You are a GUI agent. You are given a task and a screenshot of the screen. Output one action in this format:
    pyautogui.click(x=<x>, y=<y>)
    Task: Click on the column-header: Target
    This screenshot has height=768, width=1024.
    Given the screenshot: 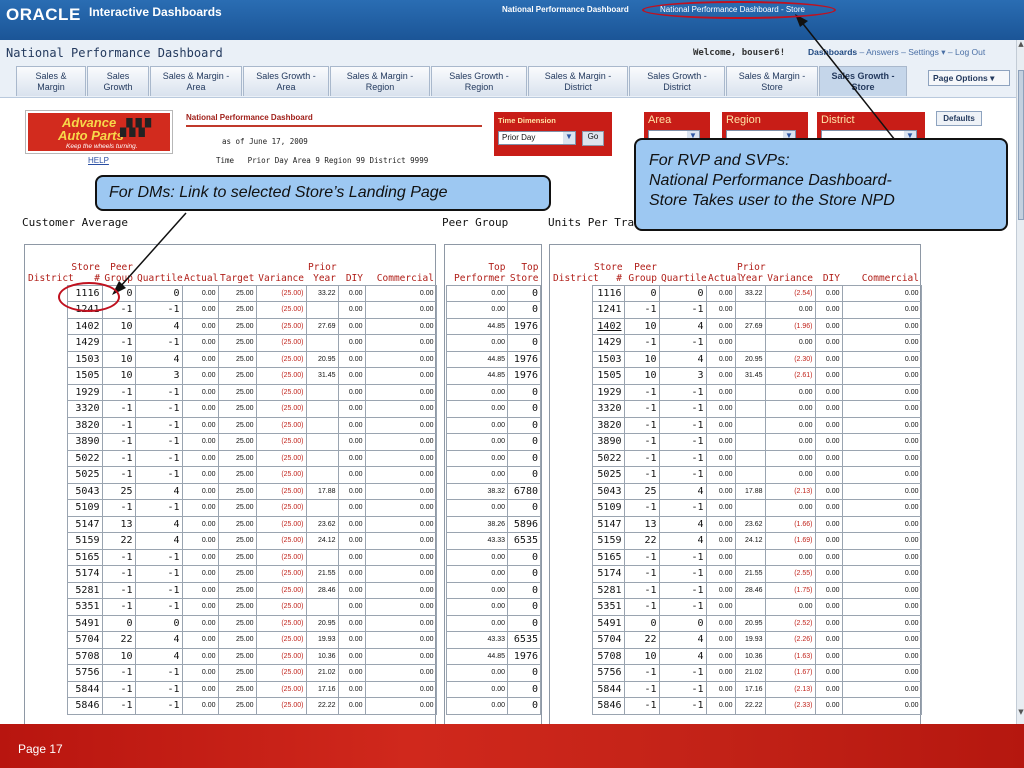 What is the action you would take?
    pyautogui.click(x=237, y=266)
    